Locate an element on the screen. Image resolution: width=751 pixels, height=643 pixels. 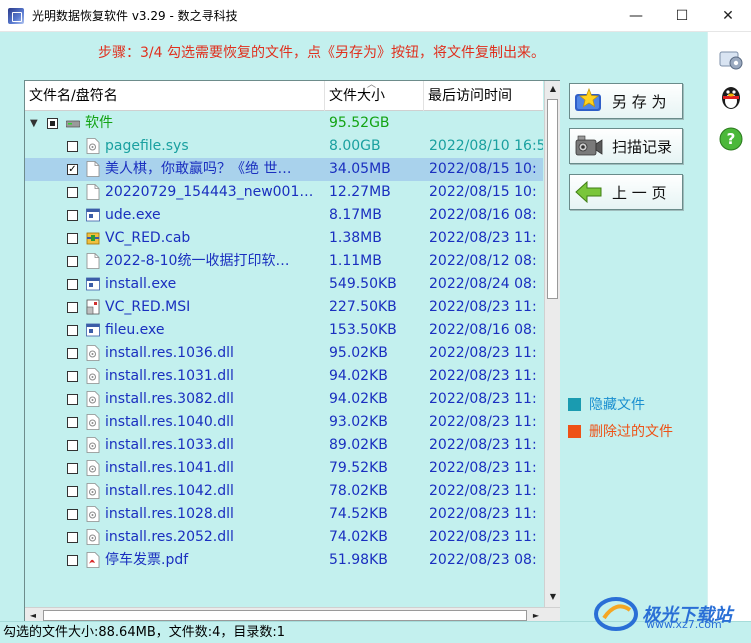
legend-deleted-swatch is located at coordinates (574, 431).